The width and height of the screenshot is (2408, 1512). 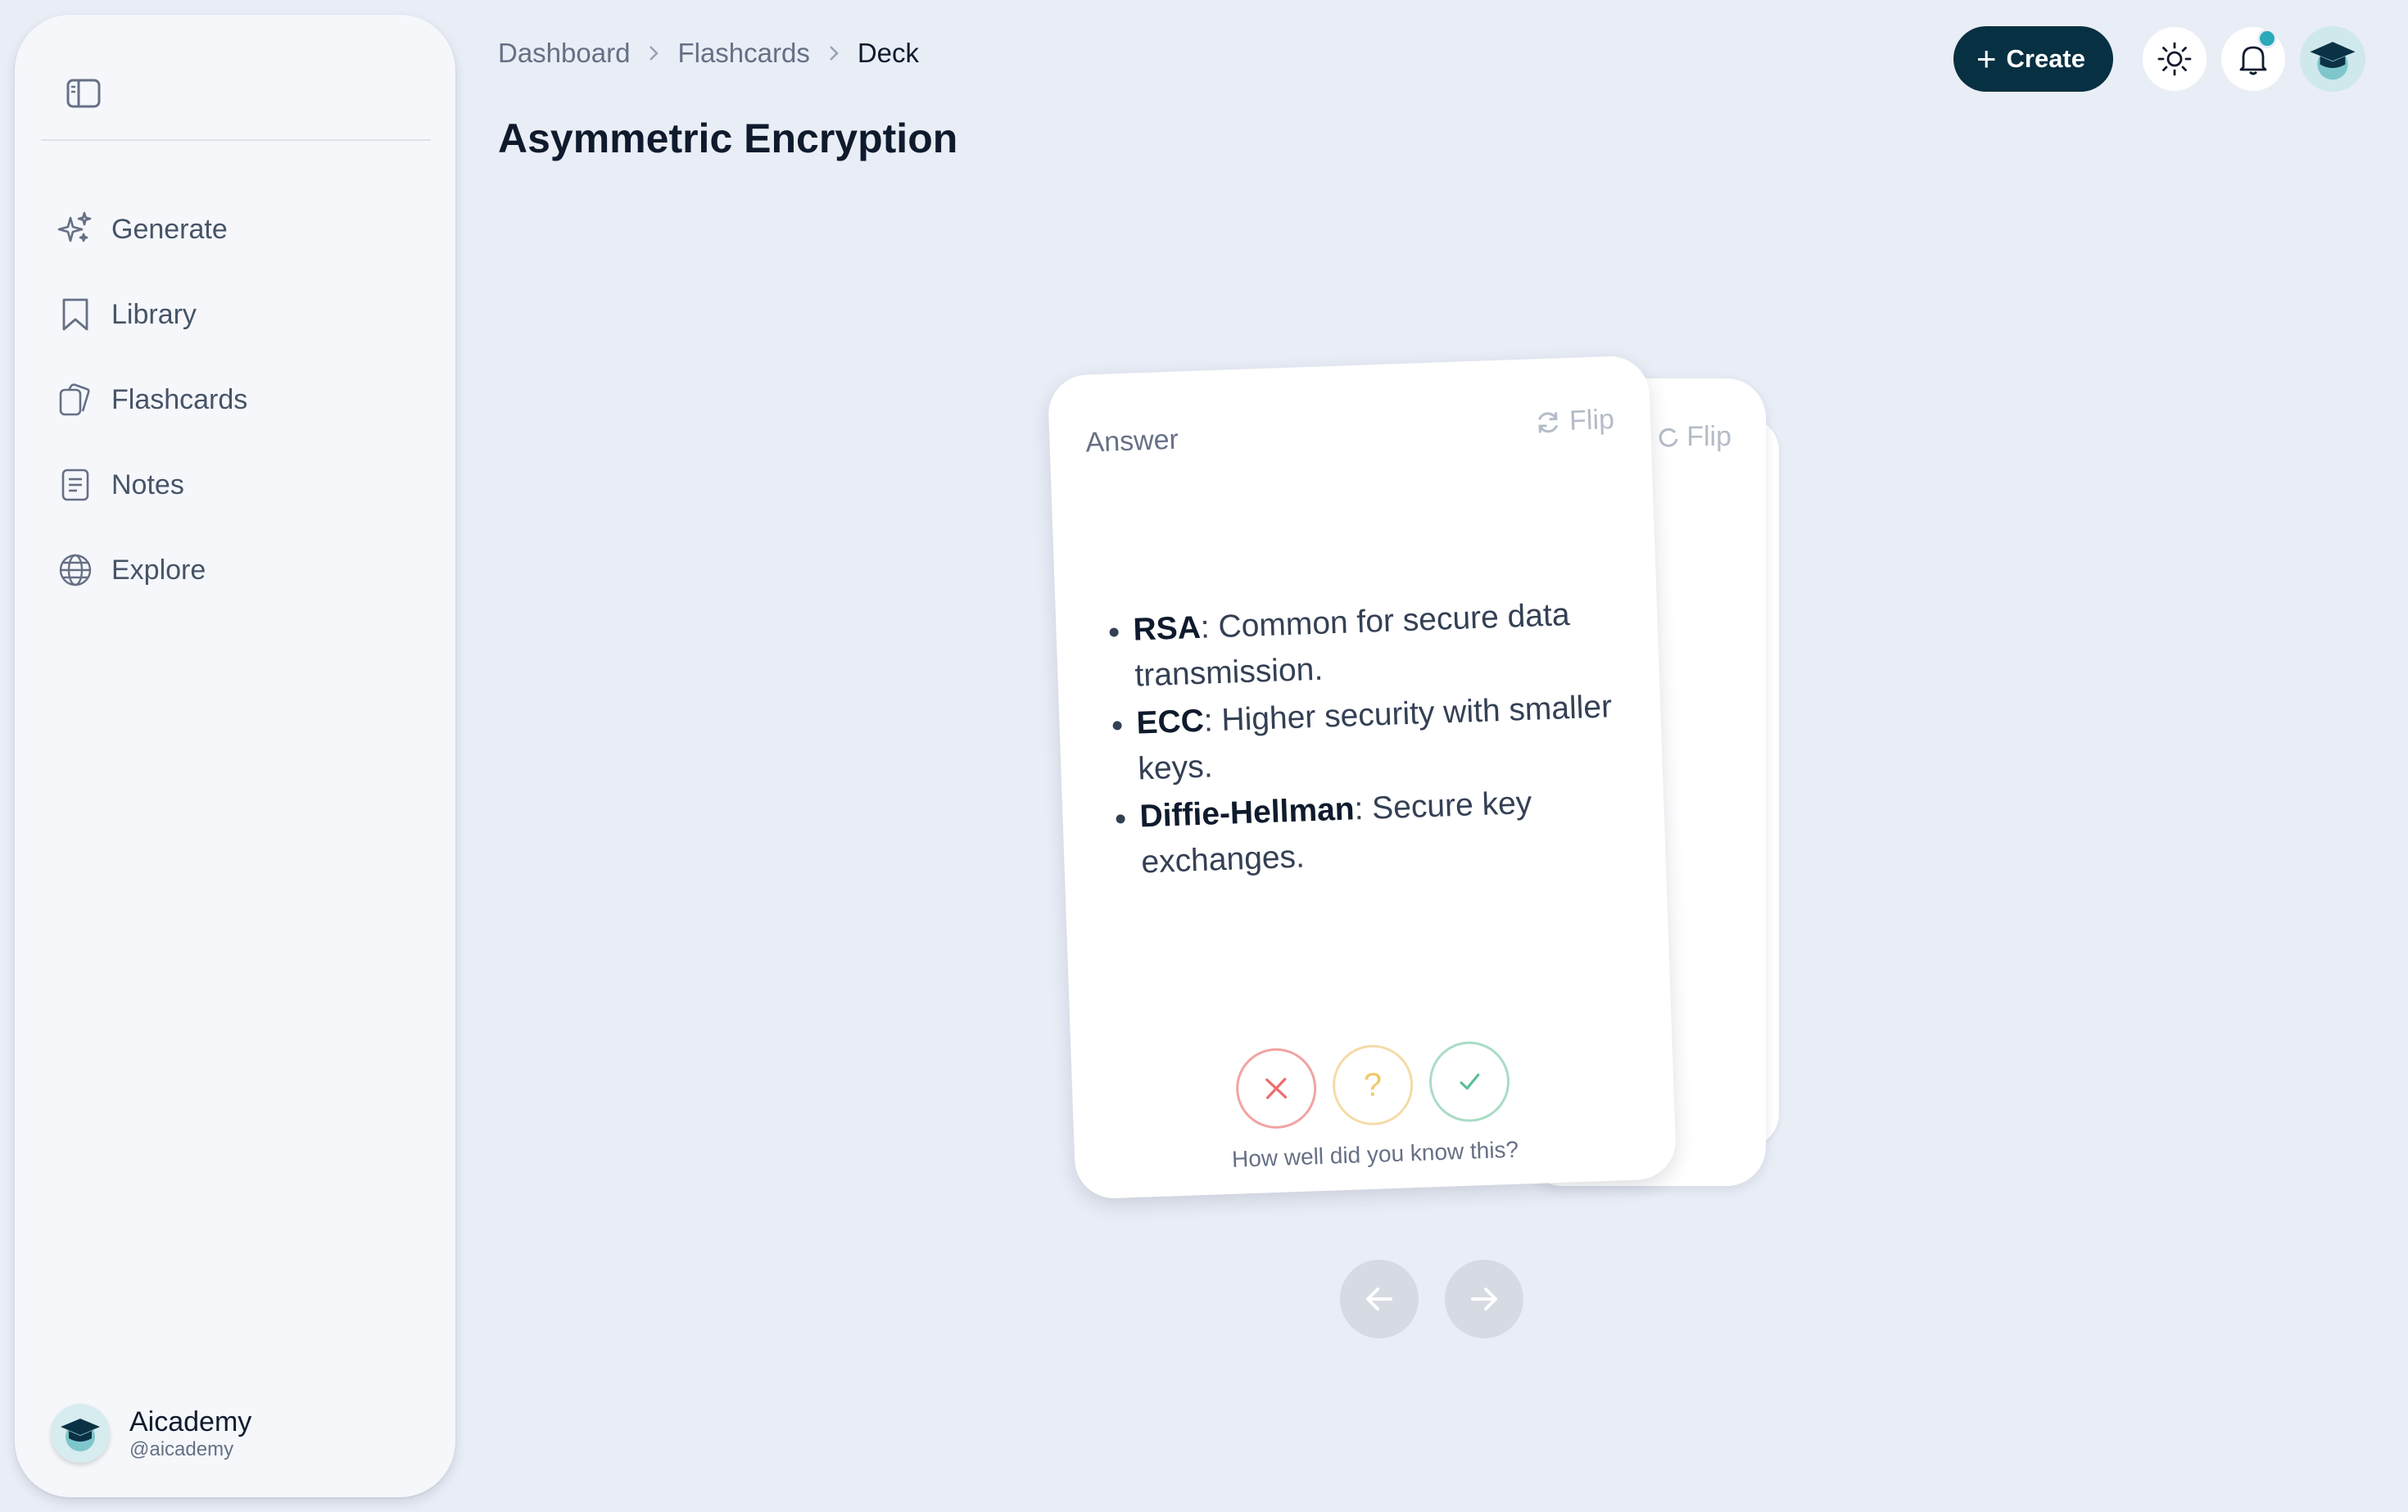 What do you see at coordinates (1375, 1154) in the screenshot?
I see `rating-question: How well did you know this?` at bounding box center [1375, 1154].